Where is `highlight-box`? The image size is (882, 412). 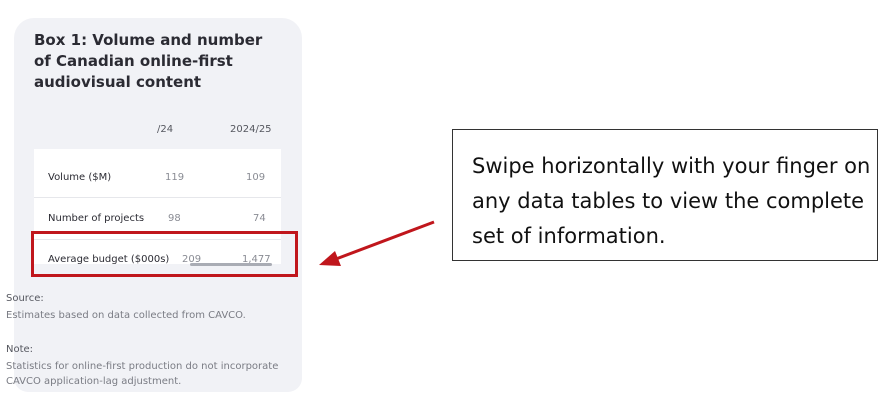
highlight-box is located at coordinates (164, 254).